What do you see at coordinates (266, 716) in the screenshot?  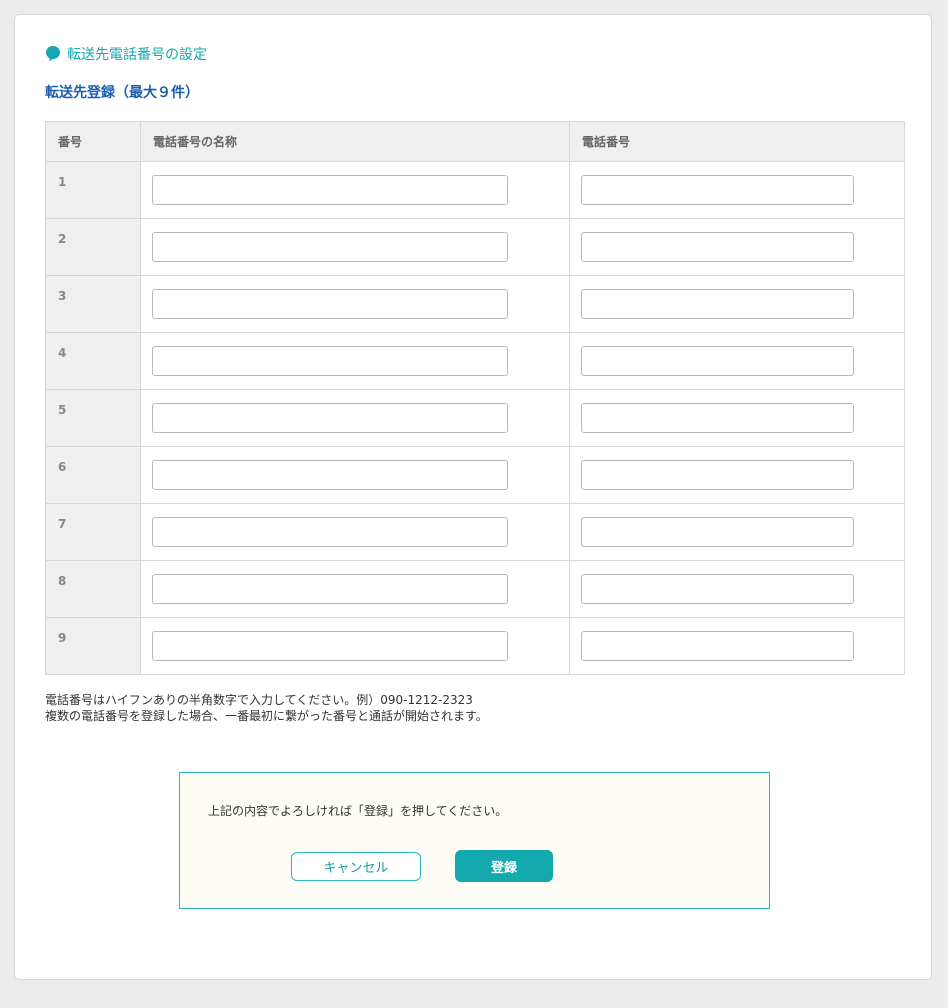 I see `note-line: 複数の電話番号を登録した場合、一番最初に繋がった番号と通話が開始されます。` at bounding box center [266, 716].